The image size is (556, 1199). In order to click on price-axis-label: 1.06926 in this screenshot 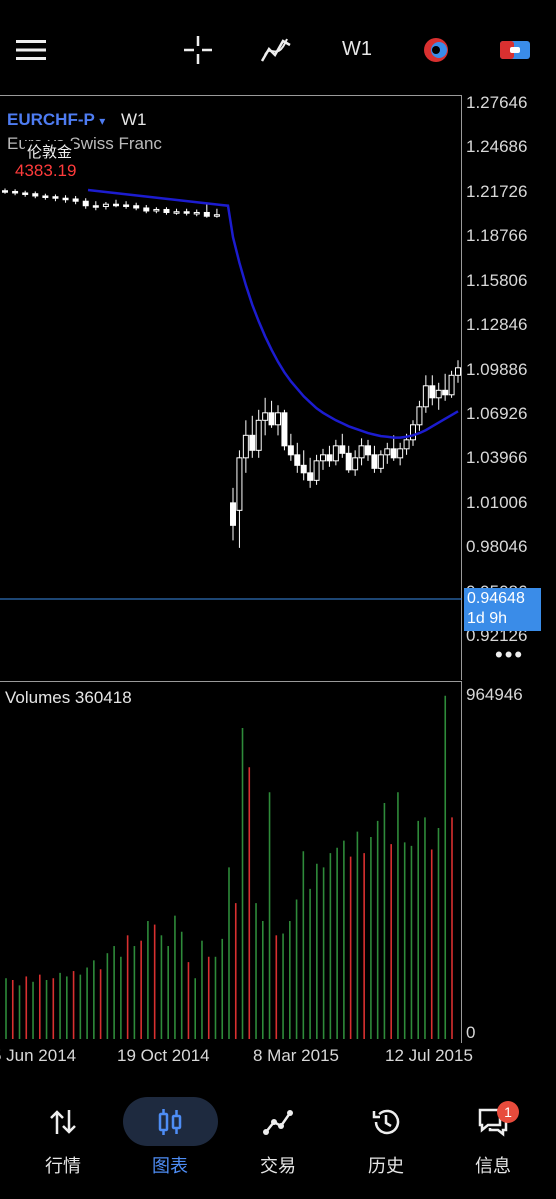, I will do `click(497, 413)`.